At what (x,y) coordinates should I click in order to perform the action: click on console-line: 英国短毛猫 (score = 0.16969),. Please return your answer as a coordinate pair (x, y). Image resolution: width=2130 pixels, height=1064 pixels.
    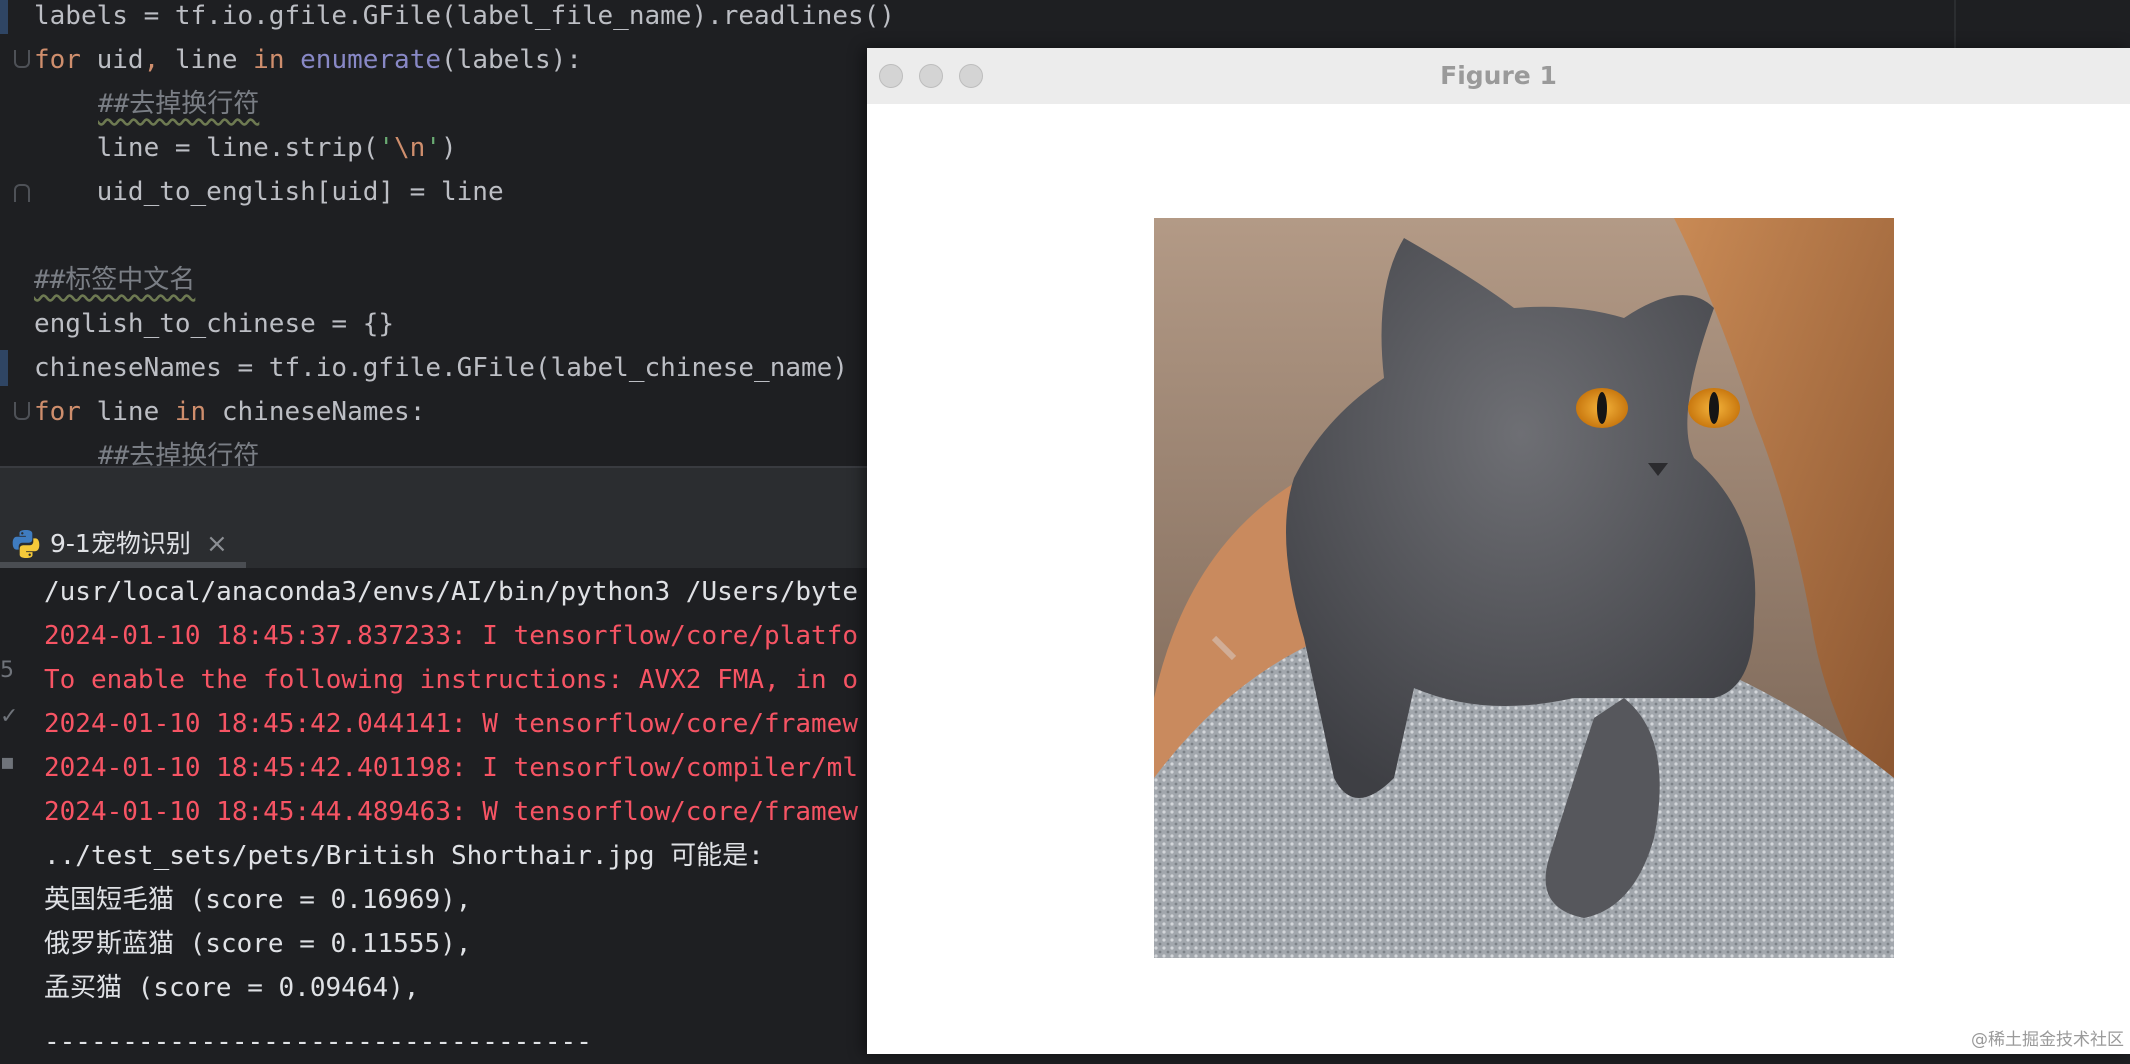
    Looking at the image, I should click on (258, 900).